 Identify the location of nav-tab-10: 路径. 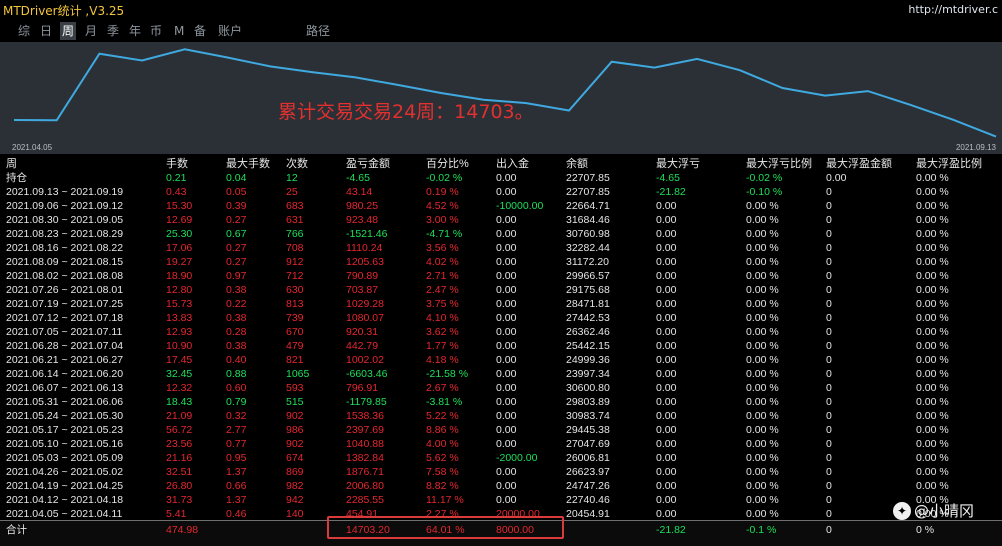
(318, 31).